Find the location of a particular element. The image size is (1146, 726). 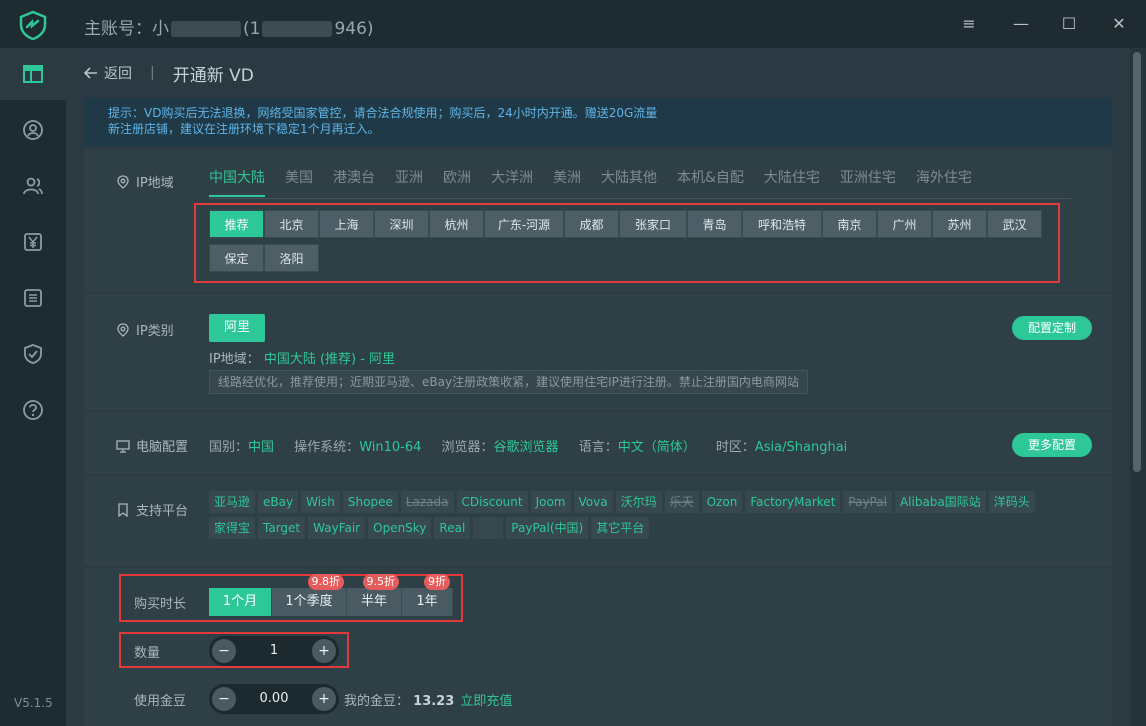

beans-increment-button: + is located at coordinates (324, 699).